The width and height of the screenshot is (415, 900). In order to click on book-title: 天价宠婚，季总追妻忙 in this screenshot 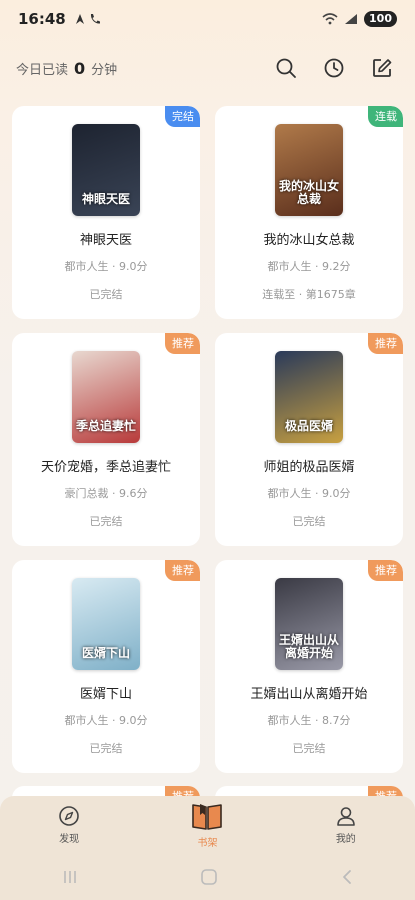, I will do `click(105, 467)`.